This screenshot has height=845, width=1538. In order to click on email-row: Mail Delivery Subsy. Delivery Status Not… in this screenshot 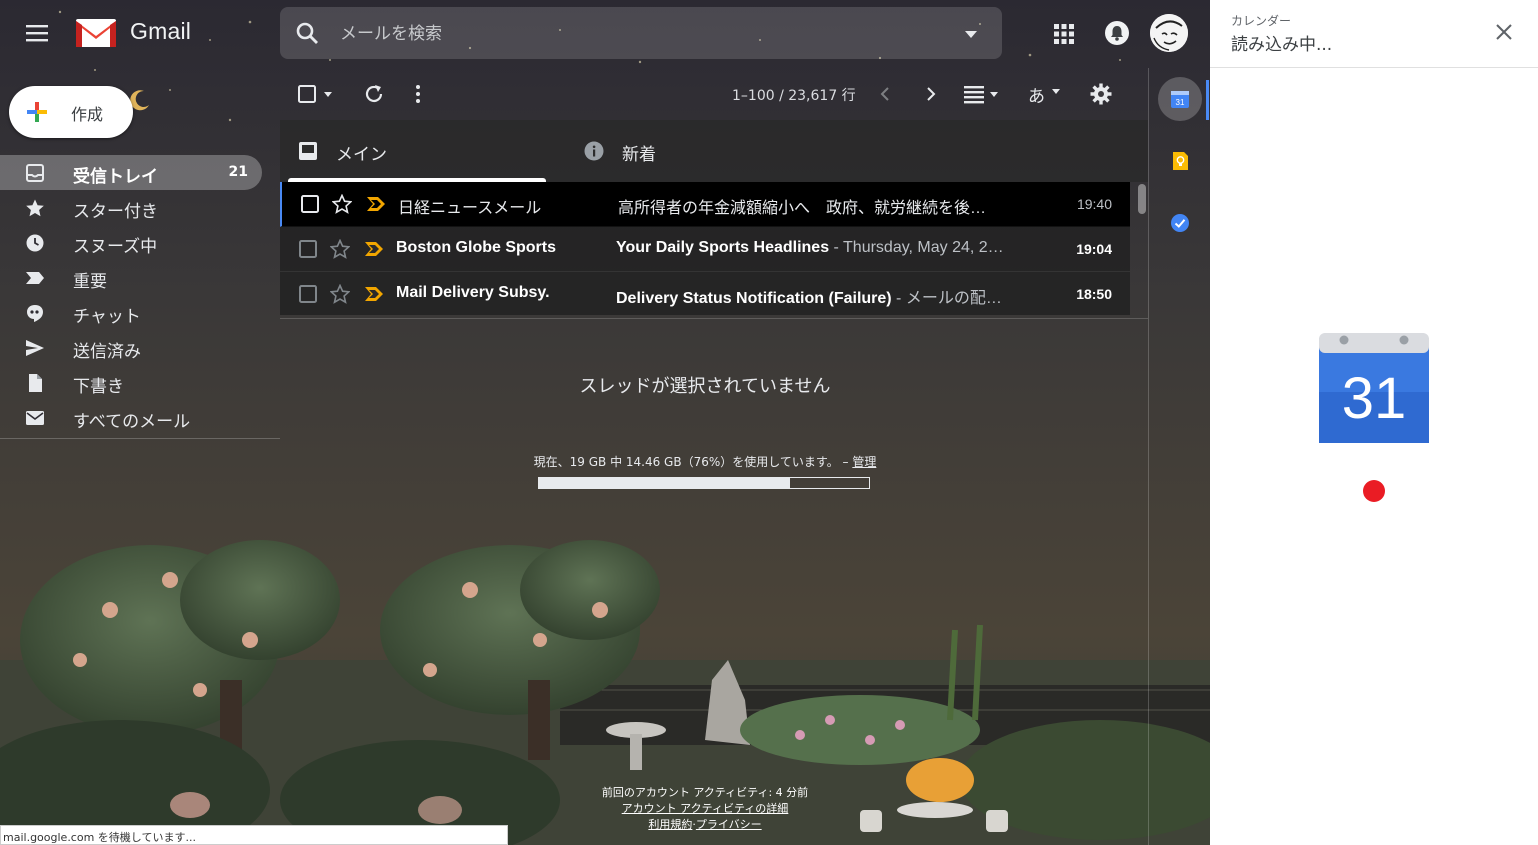, I will do `click(705, 293)`.